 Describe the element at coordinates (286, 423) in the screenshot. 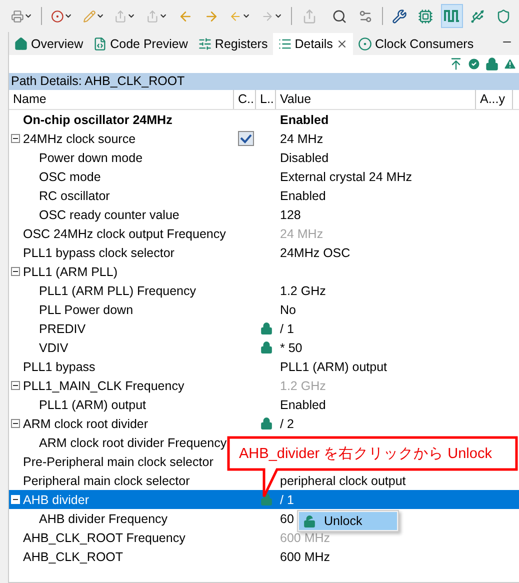

I see `row-value: / 2` at that location.